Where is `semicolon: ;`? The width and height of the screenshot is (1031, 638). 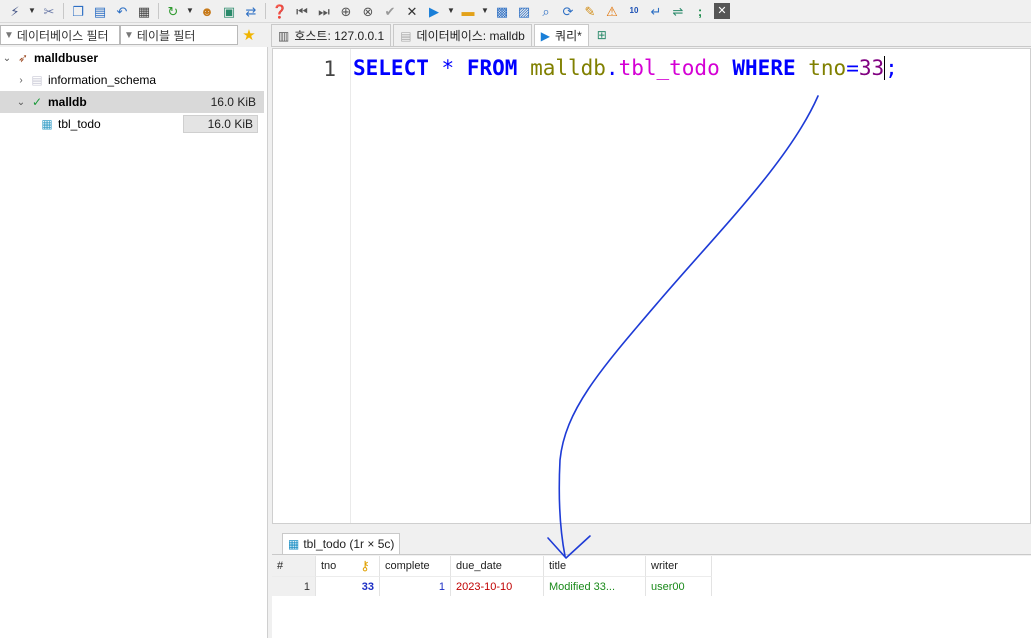
semicolon: ; is located at coordinates (891, 68).